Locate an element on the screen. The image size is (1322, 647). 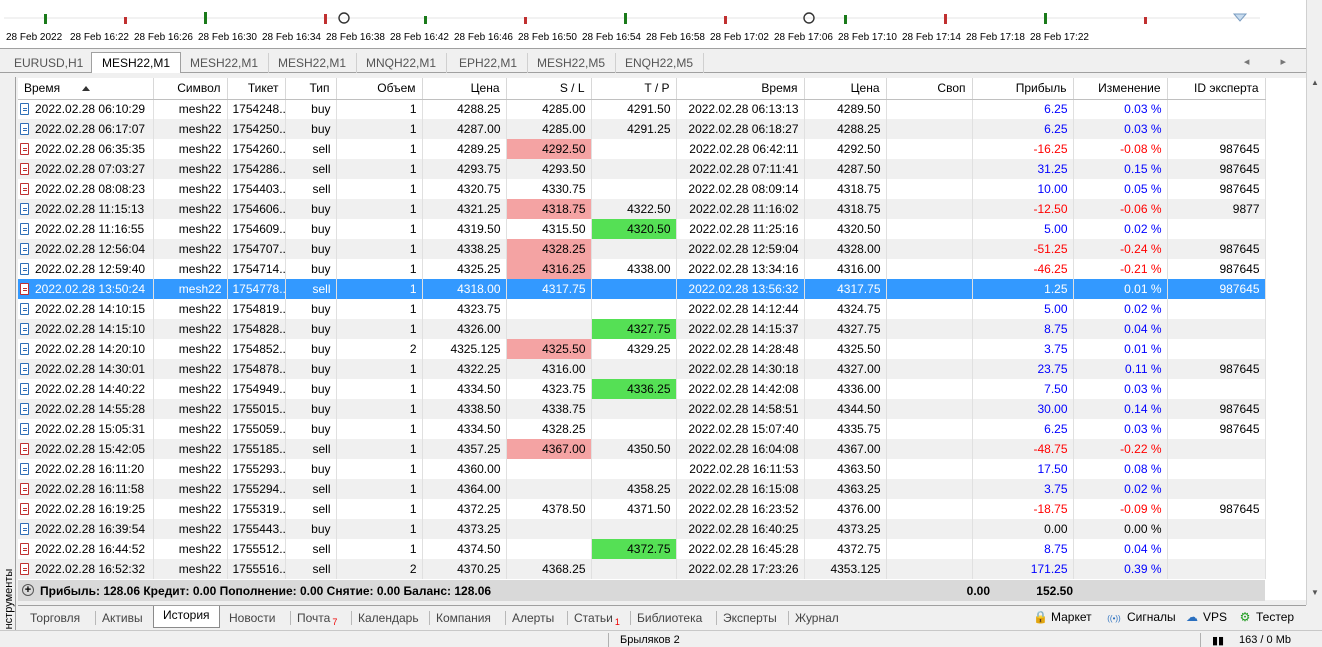
column-header: Своп is located at coordinates (929, 89).